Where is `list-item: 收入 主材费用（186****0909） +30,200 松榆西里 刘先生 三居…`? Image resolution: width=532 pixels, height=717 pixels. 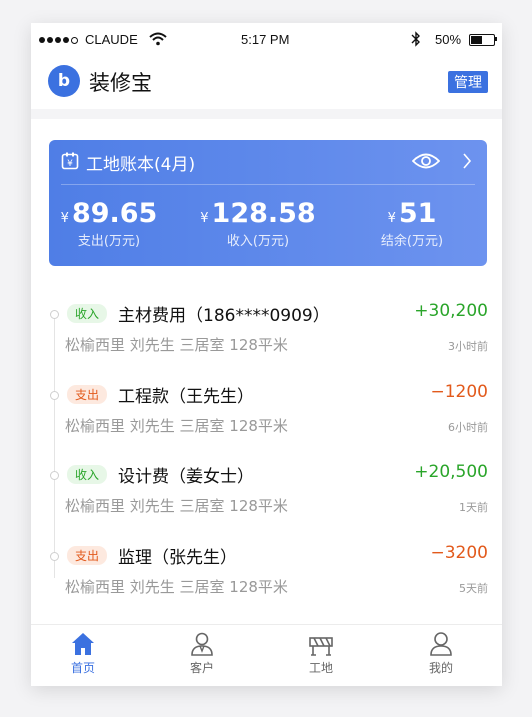 list-item: 收入 主材费用（186****0909） +30,200 松榆西里 刘先生 三居… is located at coordinates (266, 338).